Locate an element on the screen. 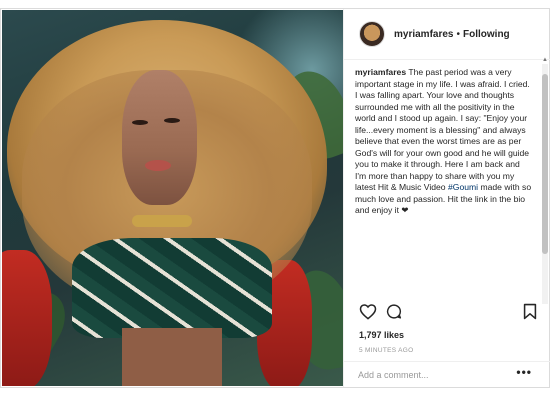 Image resolution: width=550 pixels, height=400 pixels. red-glove-left is located at coordinates (27, 318).